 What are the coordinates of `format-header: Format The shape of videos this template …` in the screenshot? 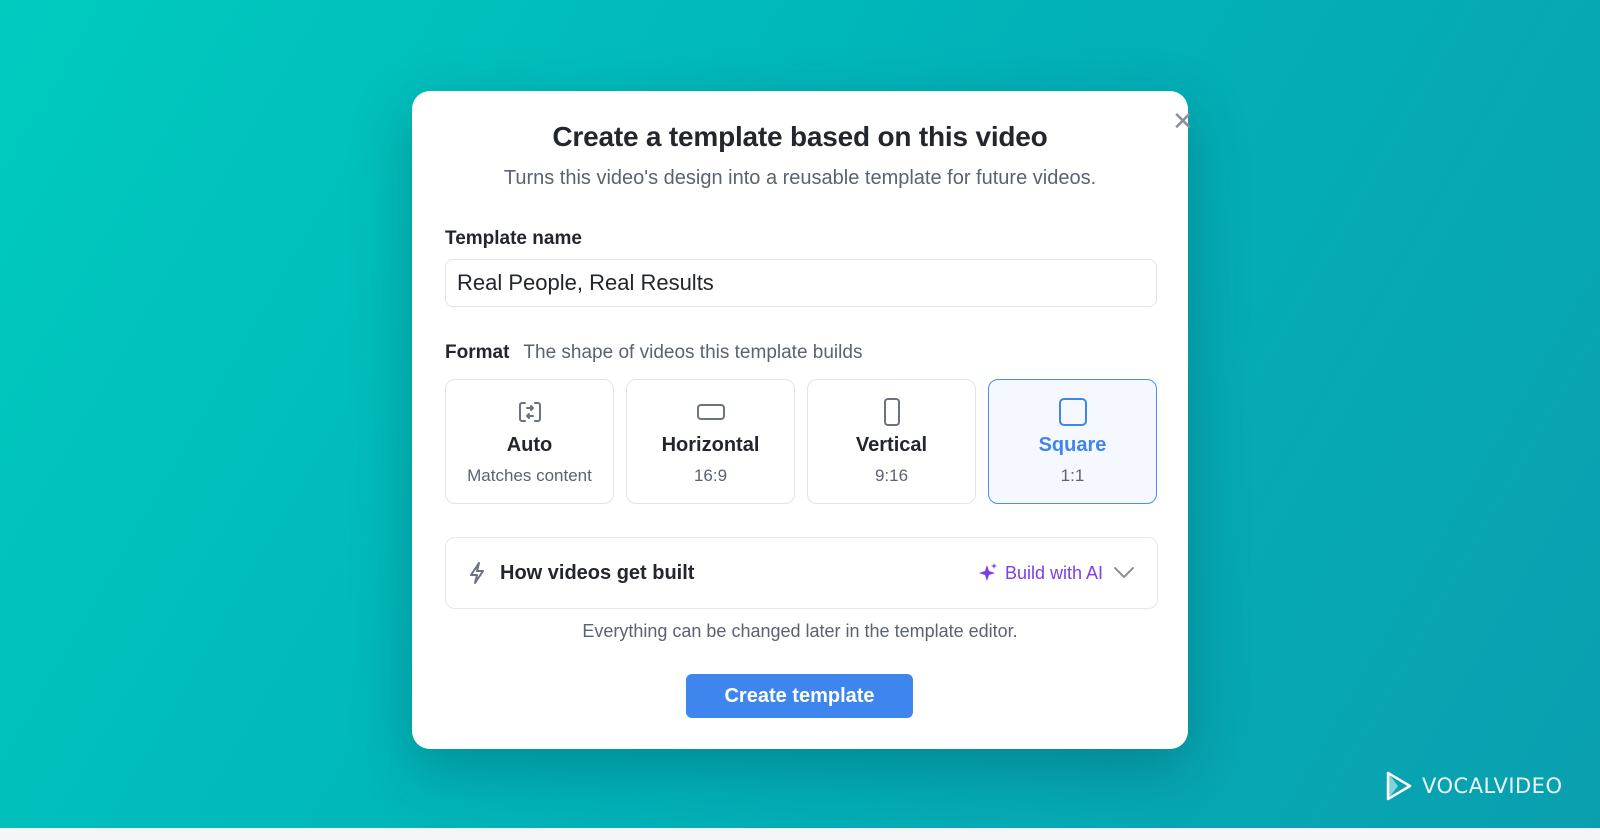 It's located at (653, 353).